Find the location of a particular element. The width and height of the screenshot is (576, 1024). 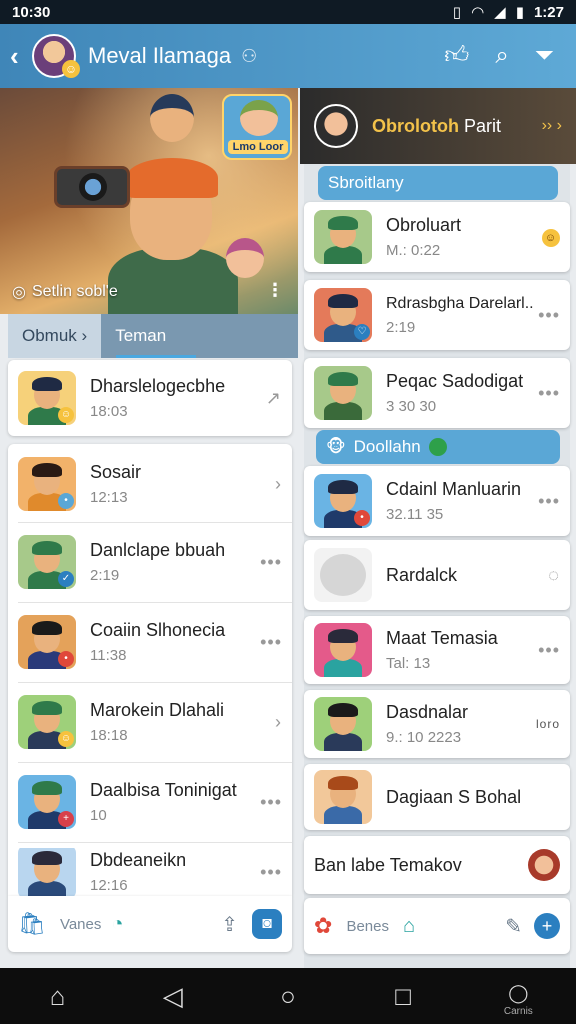

tab-obmuk: Obmuk › is located at coordinates (55, 336).